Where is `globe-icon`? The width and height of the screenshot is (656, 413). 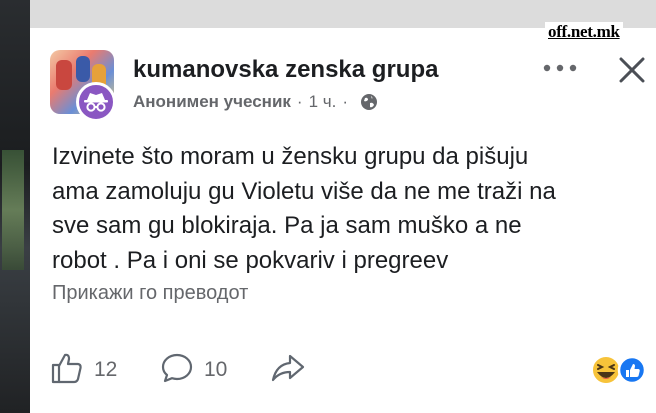 globe-icon is located at coordinates (369, 102).